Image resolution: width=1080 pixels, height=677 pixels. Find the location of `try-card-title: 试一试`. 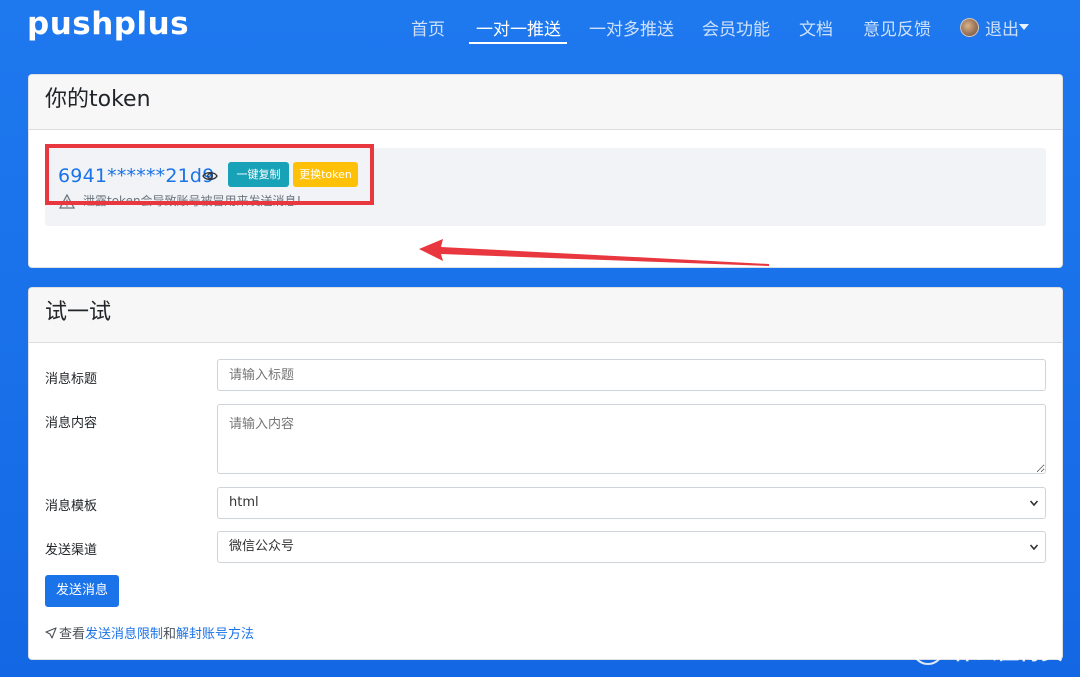

try-card-title: 试一试 is located at coordinates (545, 315).